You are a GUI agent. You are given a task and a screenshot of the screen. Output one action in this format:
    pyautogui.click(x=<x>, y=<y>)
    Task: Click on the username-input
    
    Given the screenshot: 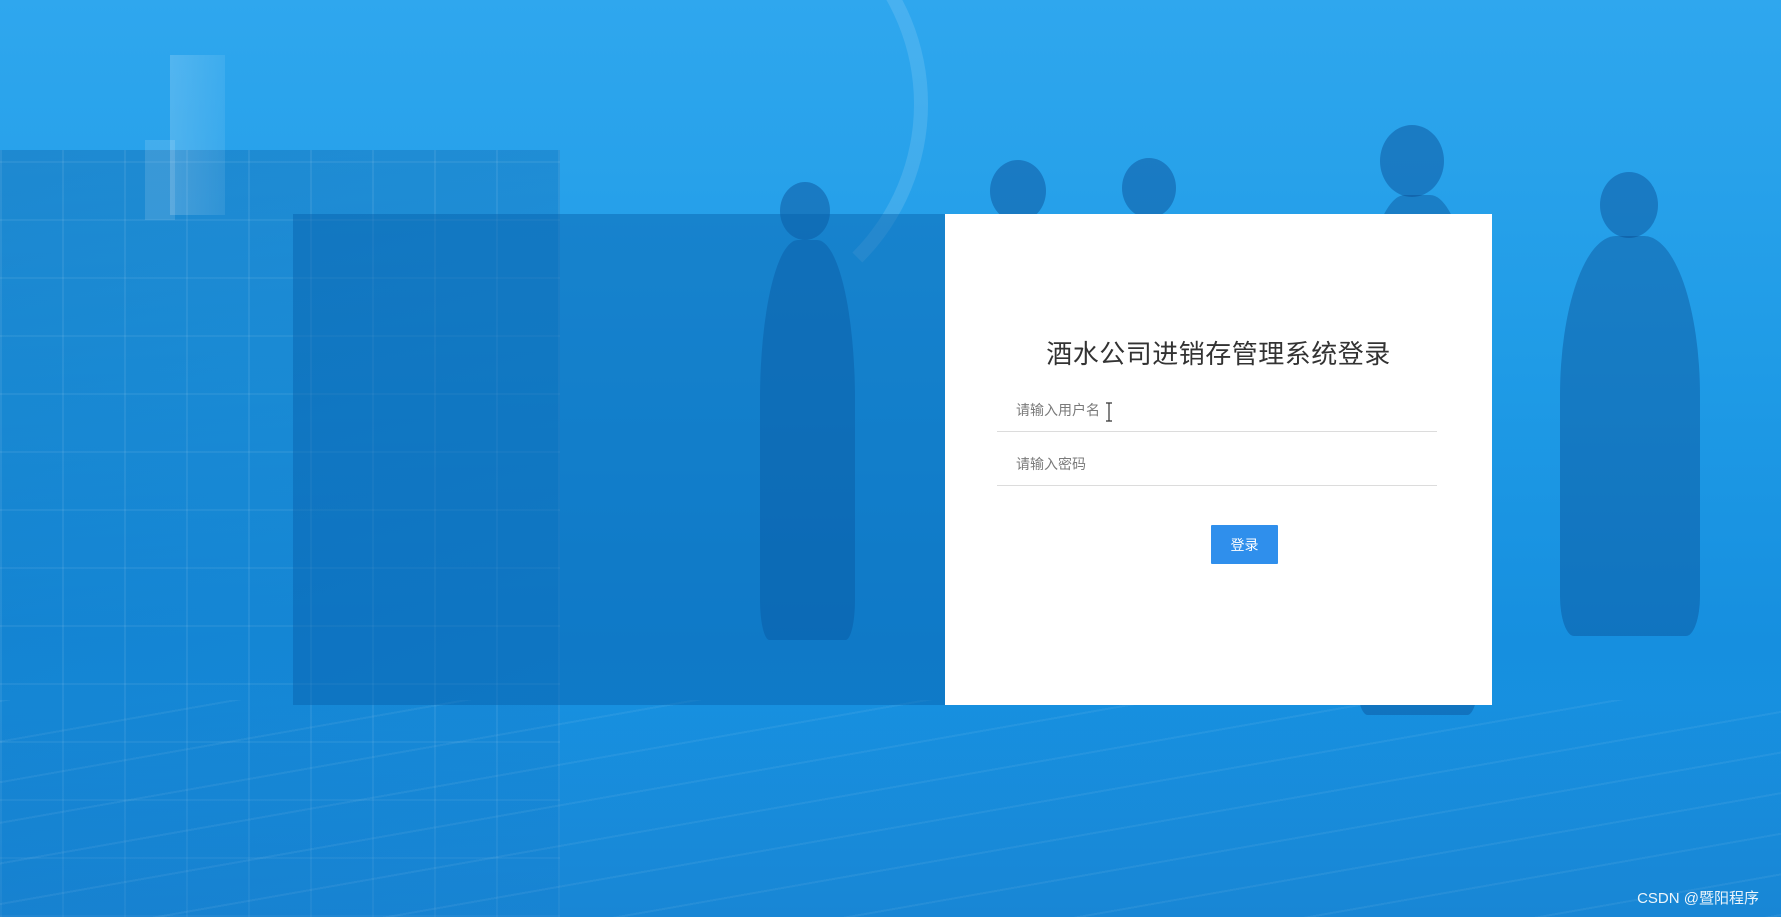 What is the action you would take?
    pyautogui.click(x=1217, y=411)
    